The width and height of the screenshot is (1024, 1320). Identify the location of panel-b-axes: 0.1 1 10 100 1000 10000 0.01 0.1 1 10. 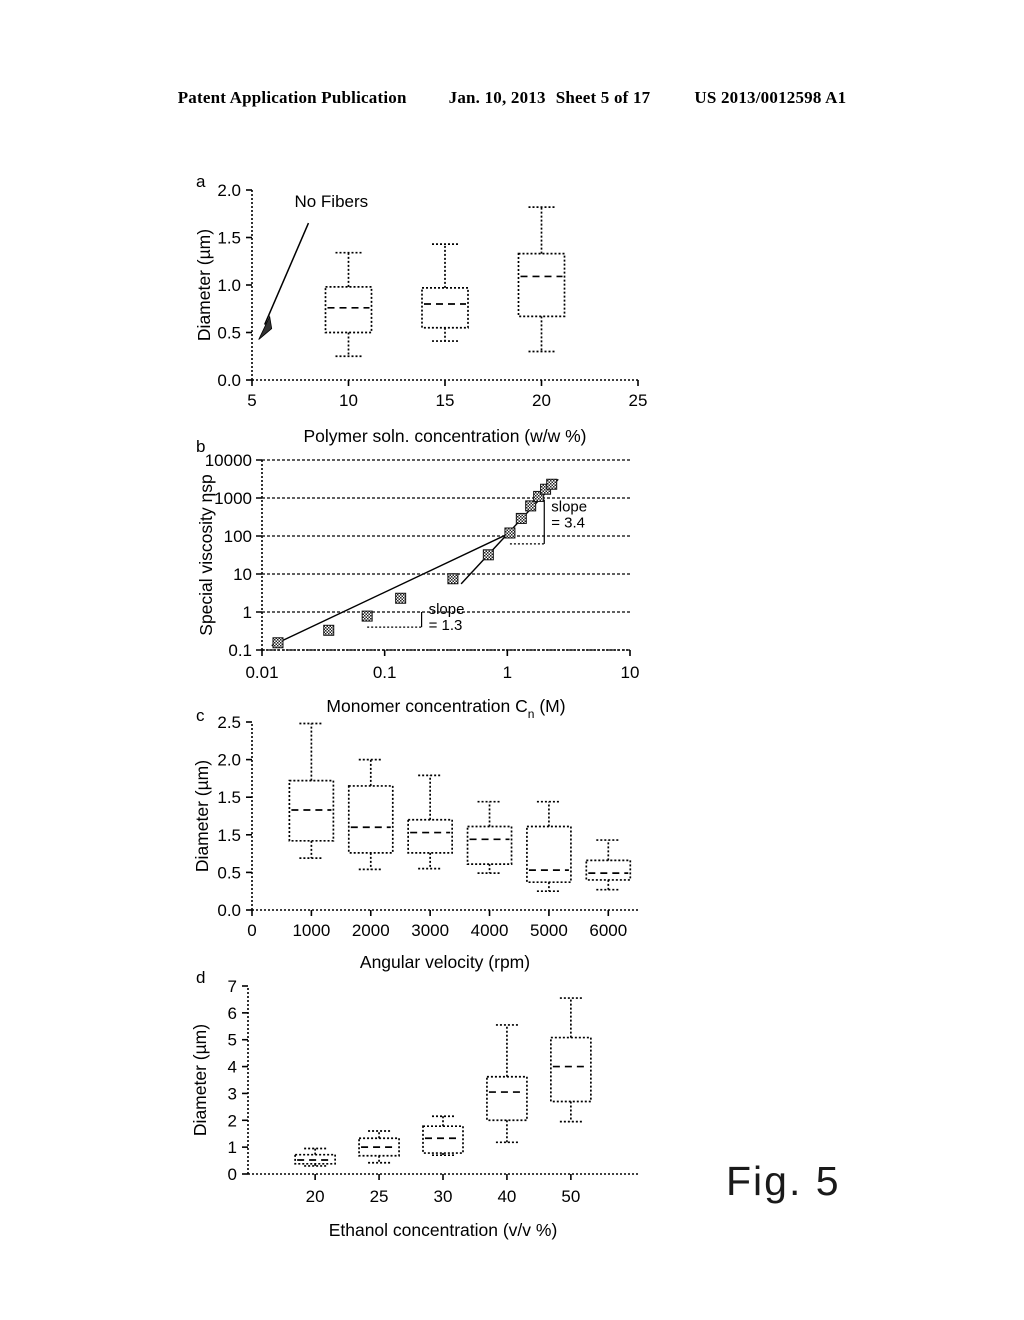
(422, 566).